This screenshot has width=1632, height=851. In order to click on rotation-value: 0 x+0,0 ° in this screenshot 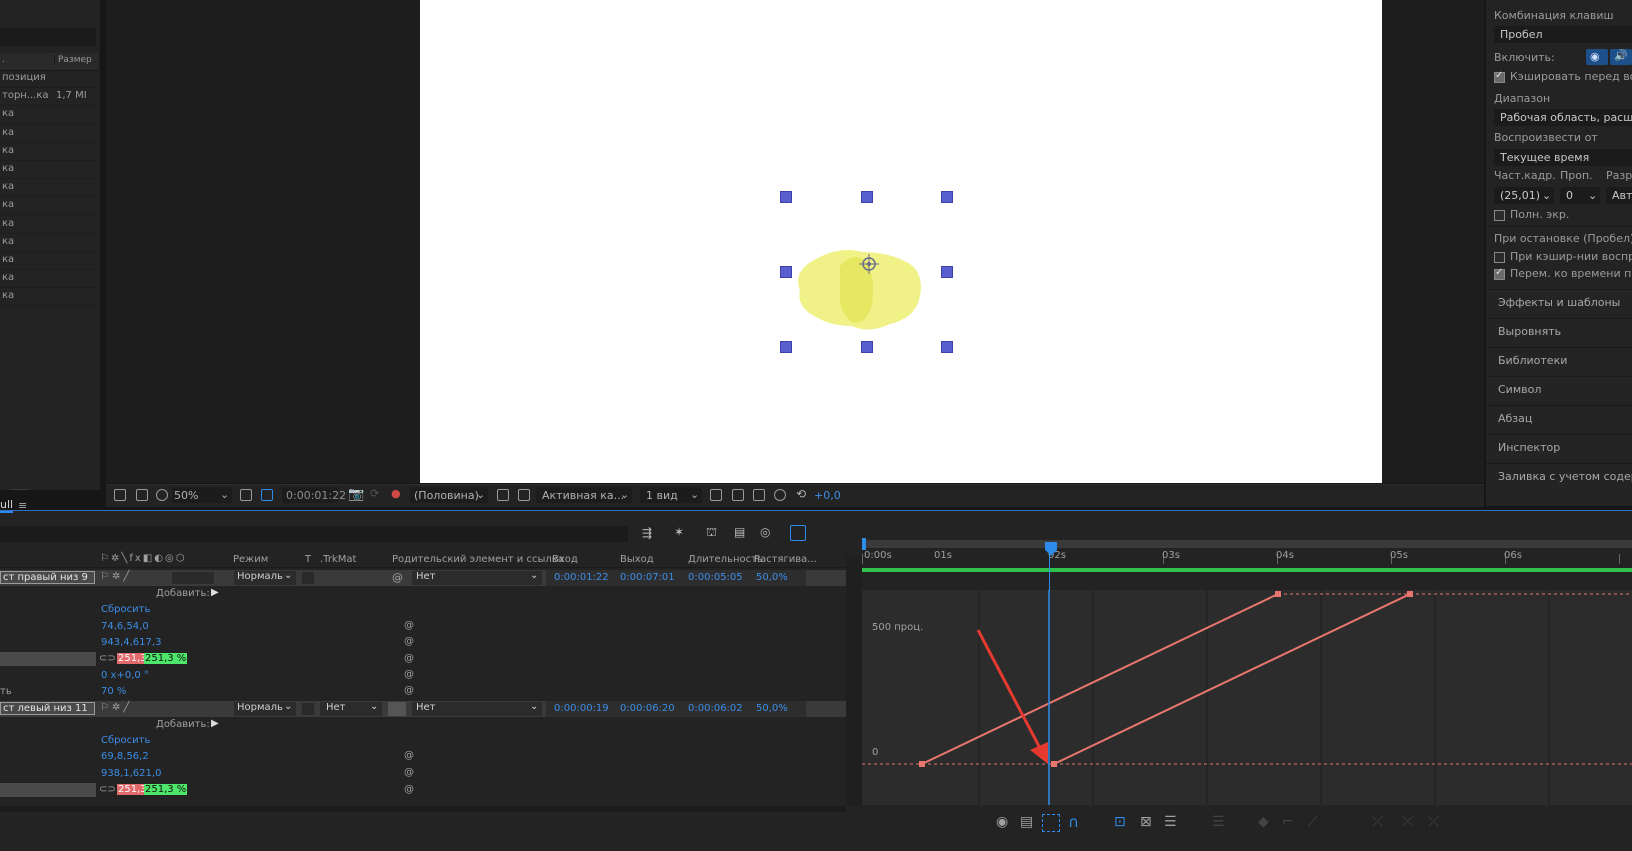, I will do `click(125, 675)`.